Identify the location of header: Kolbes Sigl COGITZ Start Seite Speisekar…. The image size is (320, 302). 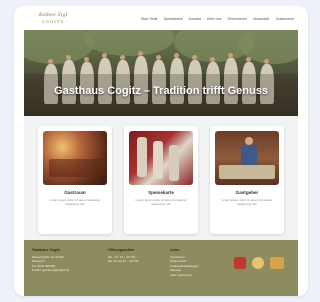
(161, 20).